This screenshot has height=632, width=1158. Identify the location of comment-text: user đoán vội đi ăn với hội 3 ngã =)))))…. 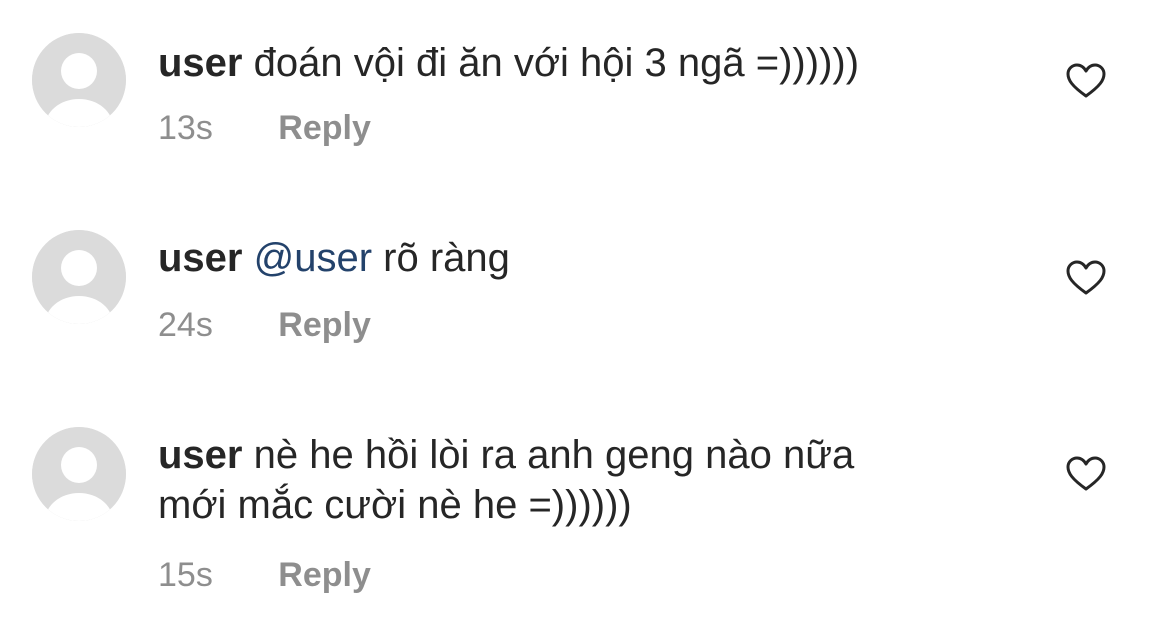
(588, 63).